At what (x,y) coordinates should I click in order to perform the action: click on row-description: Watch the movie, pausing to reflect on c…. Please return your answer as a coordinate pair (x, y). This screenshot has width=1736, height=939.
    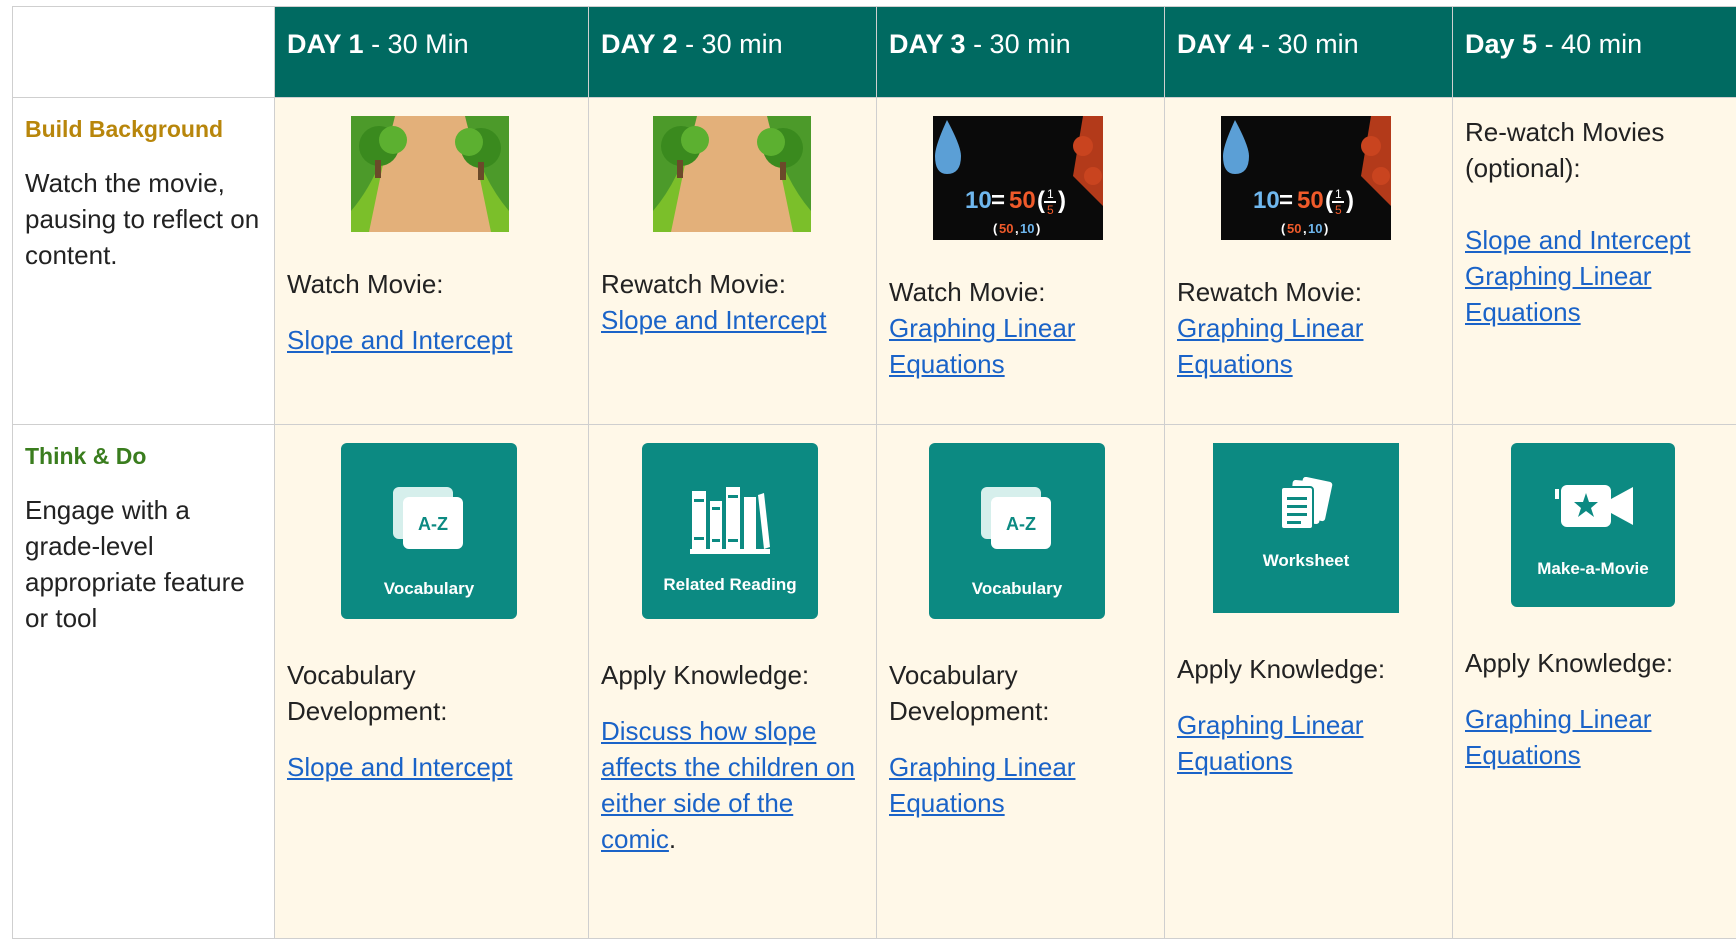
    Looking at the image, I should click on (142, 219).